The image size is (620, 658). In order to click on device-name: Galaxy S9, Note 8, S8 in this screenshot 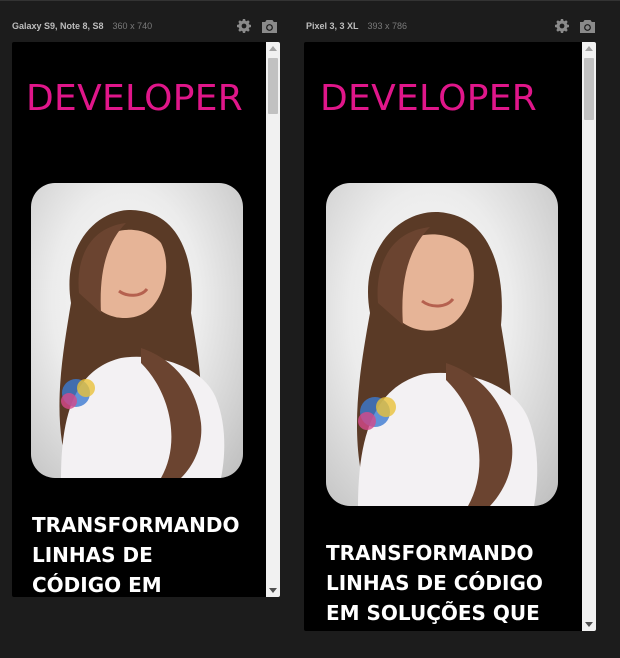, I will do `click(58, 26)`.